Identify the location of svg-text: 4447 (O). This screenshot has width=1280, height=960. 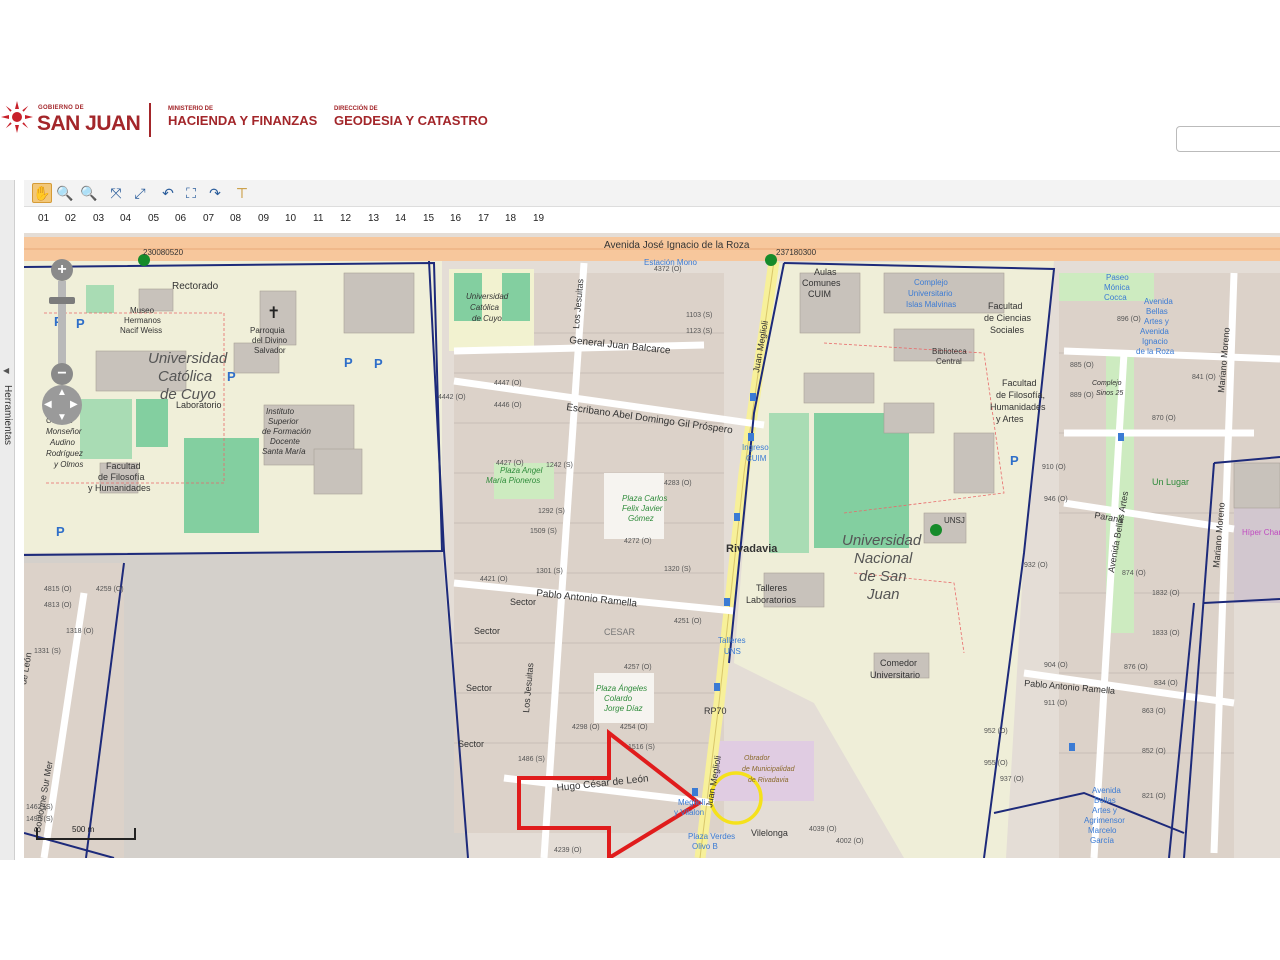
(508, 383).